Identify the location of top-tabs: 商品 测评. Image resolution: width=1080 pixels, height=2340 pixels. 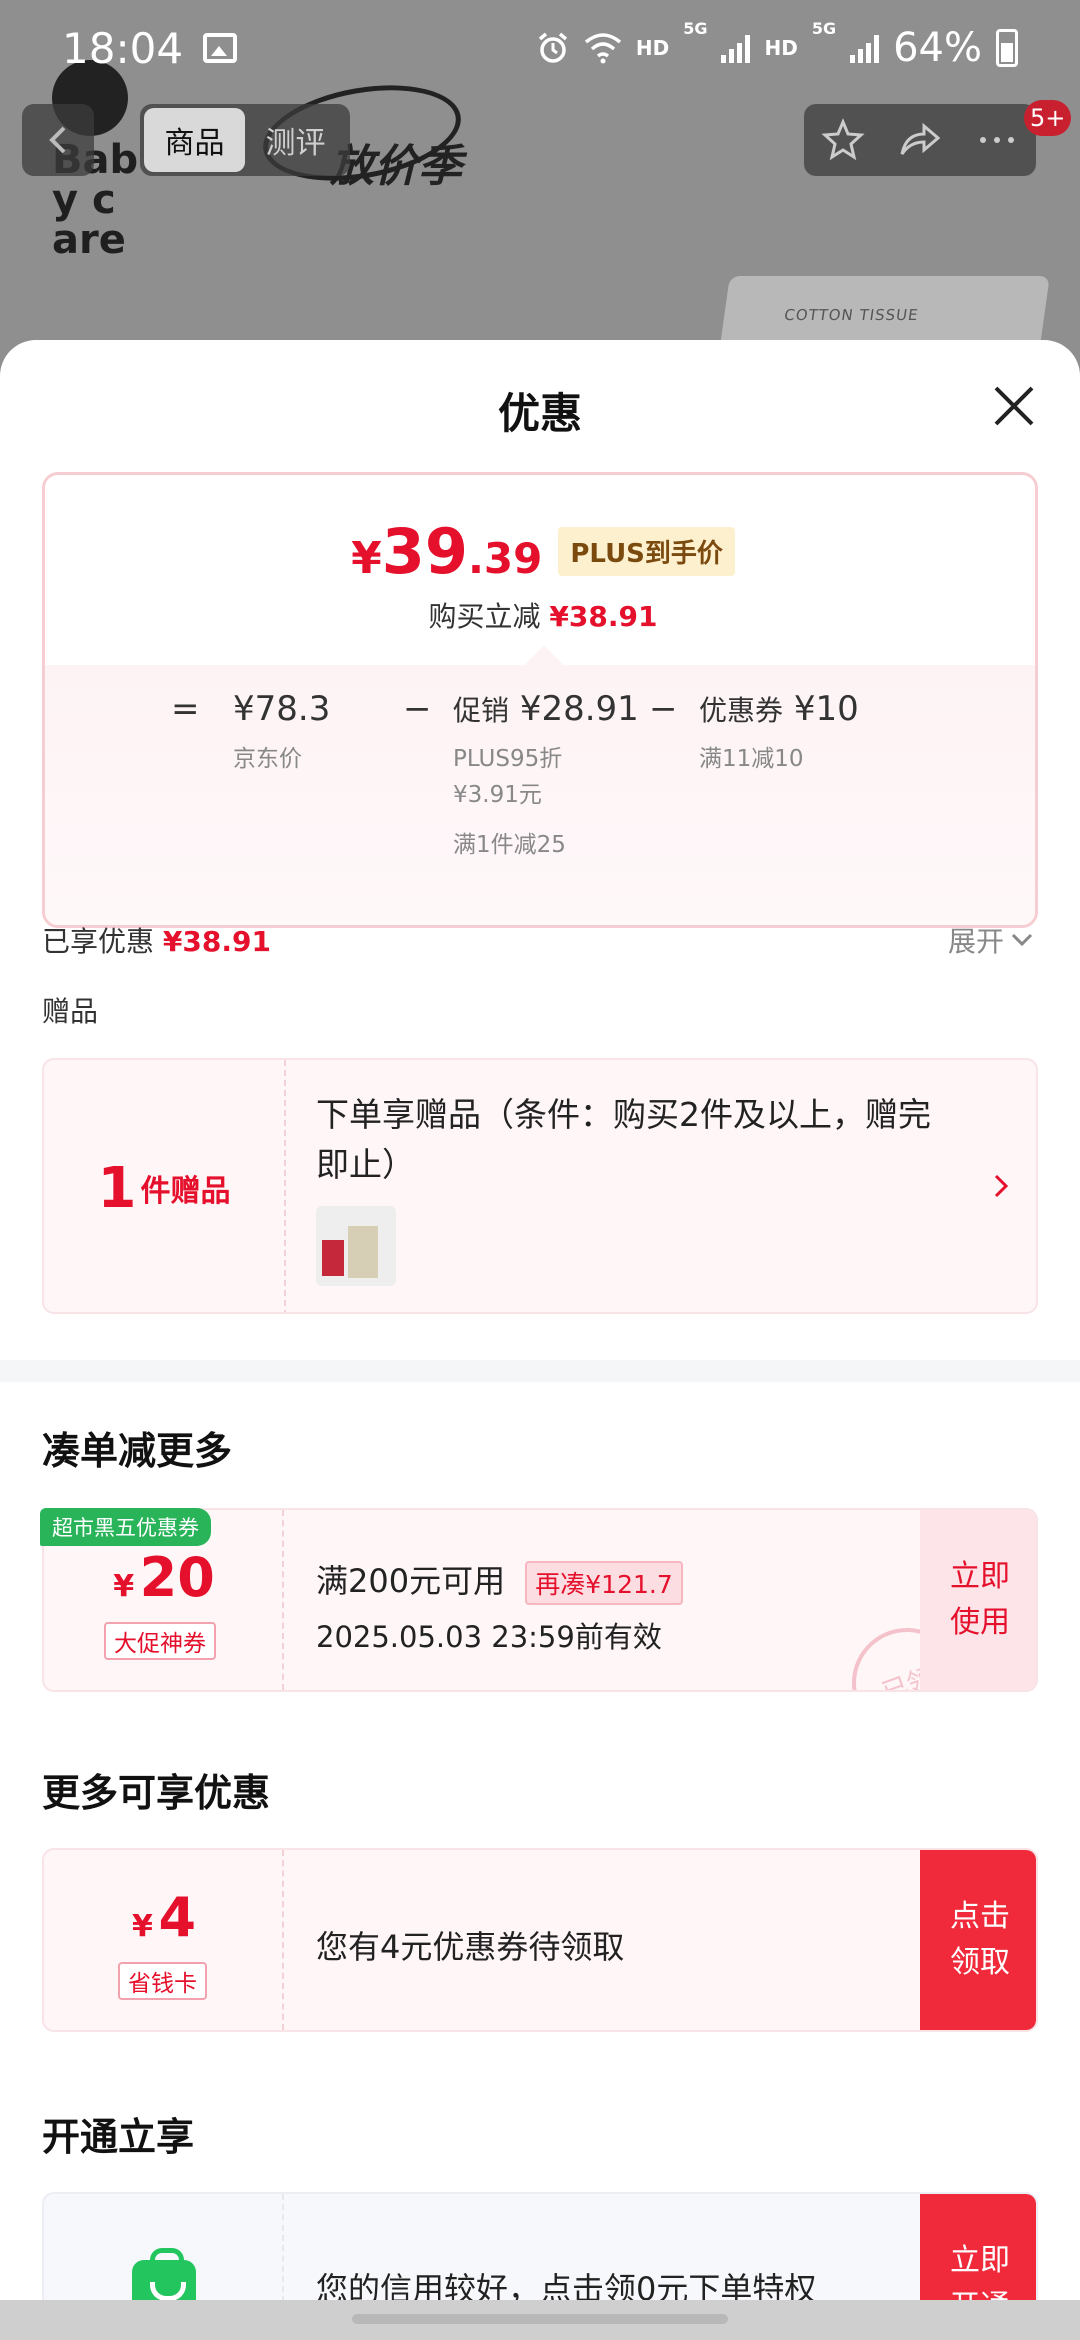
(245, 140).